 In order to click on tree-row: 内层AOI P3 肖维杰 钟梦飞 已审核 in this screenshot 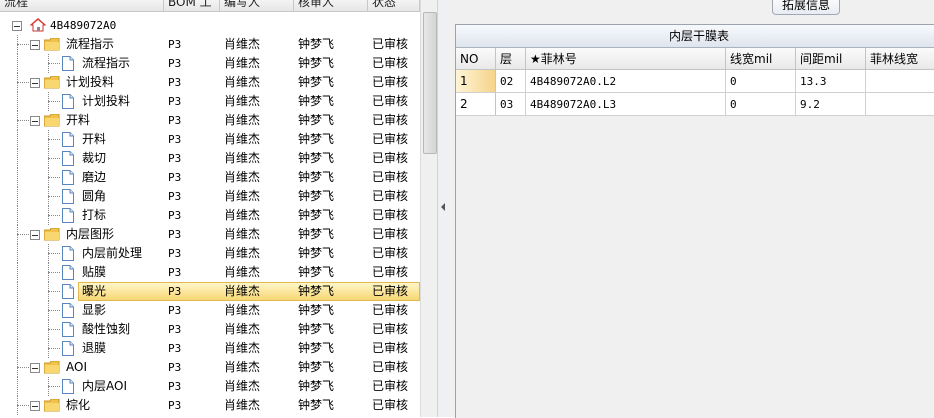, I will do `click(210, 386)`.